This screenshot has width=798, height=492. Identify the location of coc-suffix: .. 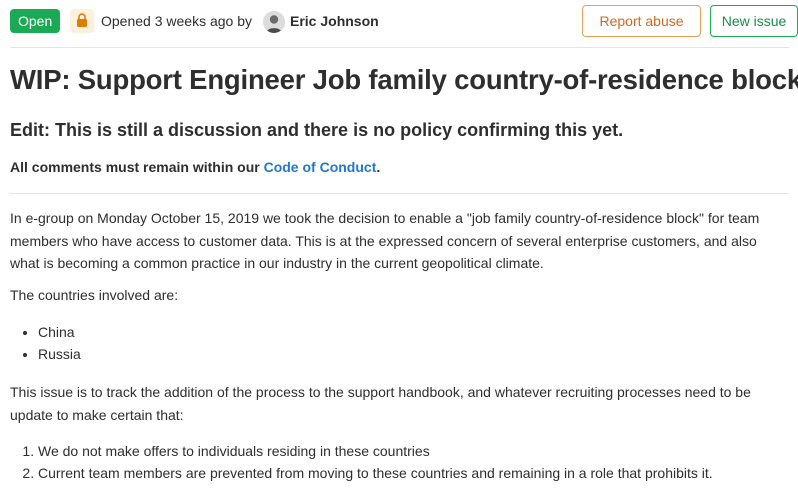
(378, 167).